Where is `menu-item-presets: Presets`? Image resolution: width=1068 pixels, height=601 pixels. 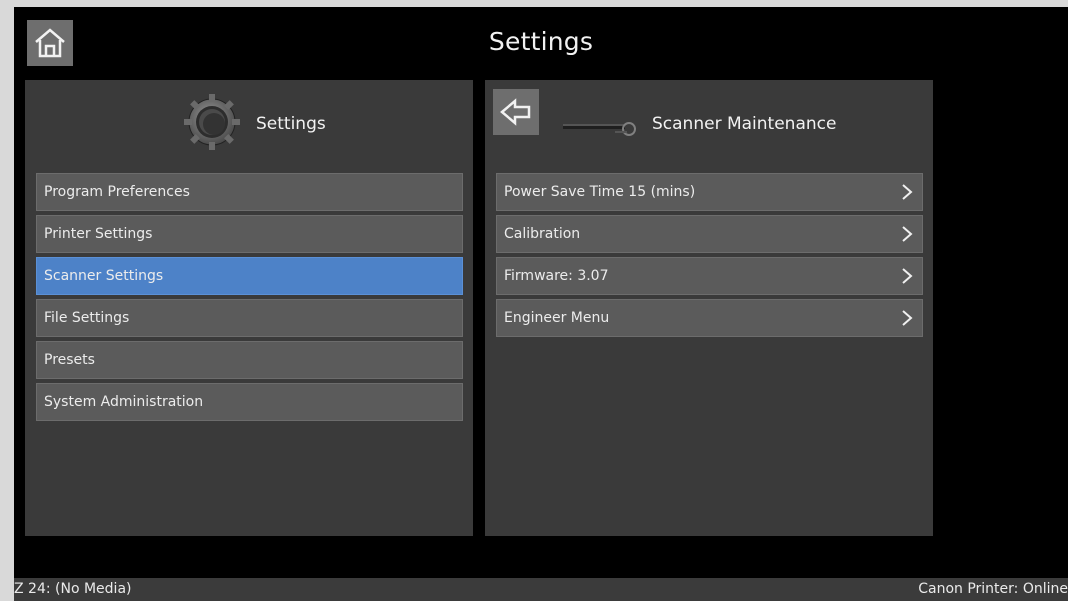 menu-item-presets: Presets is located at coordinates (249, 360).